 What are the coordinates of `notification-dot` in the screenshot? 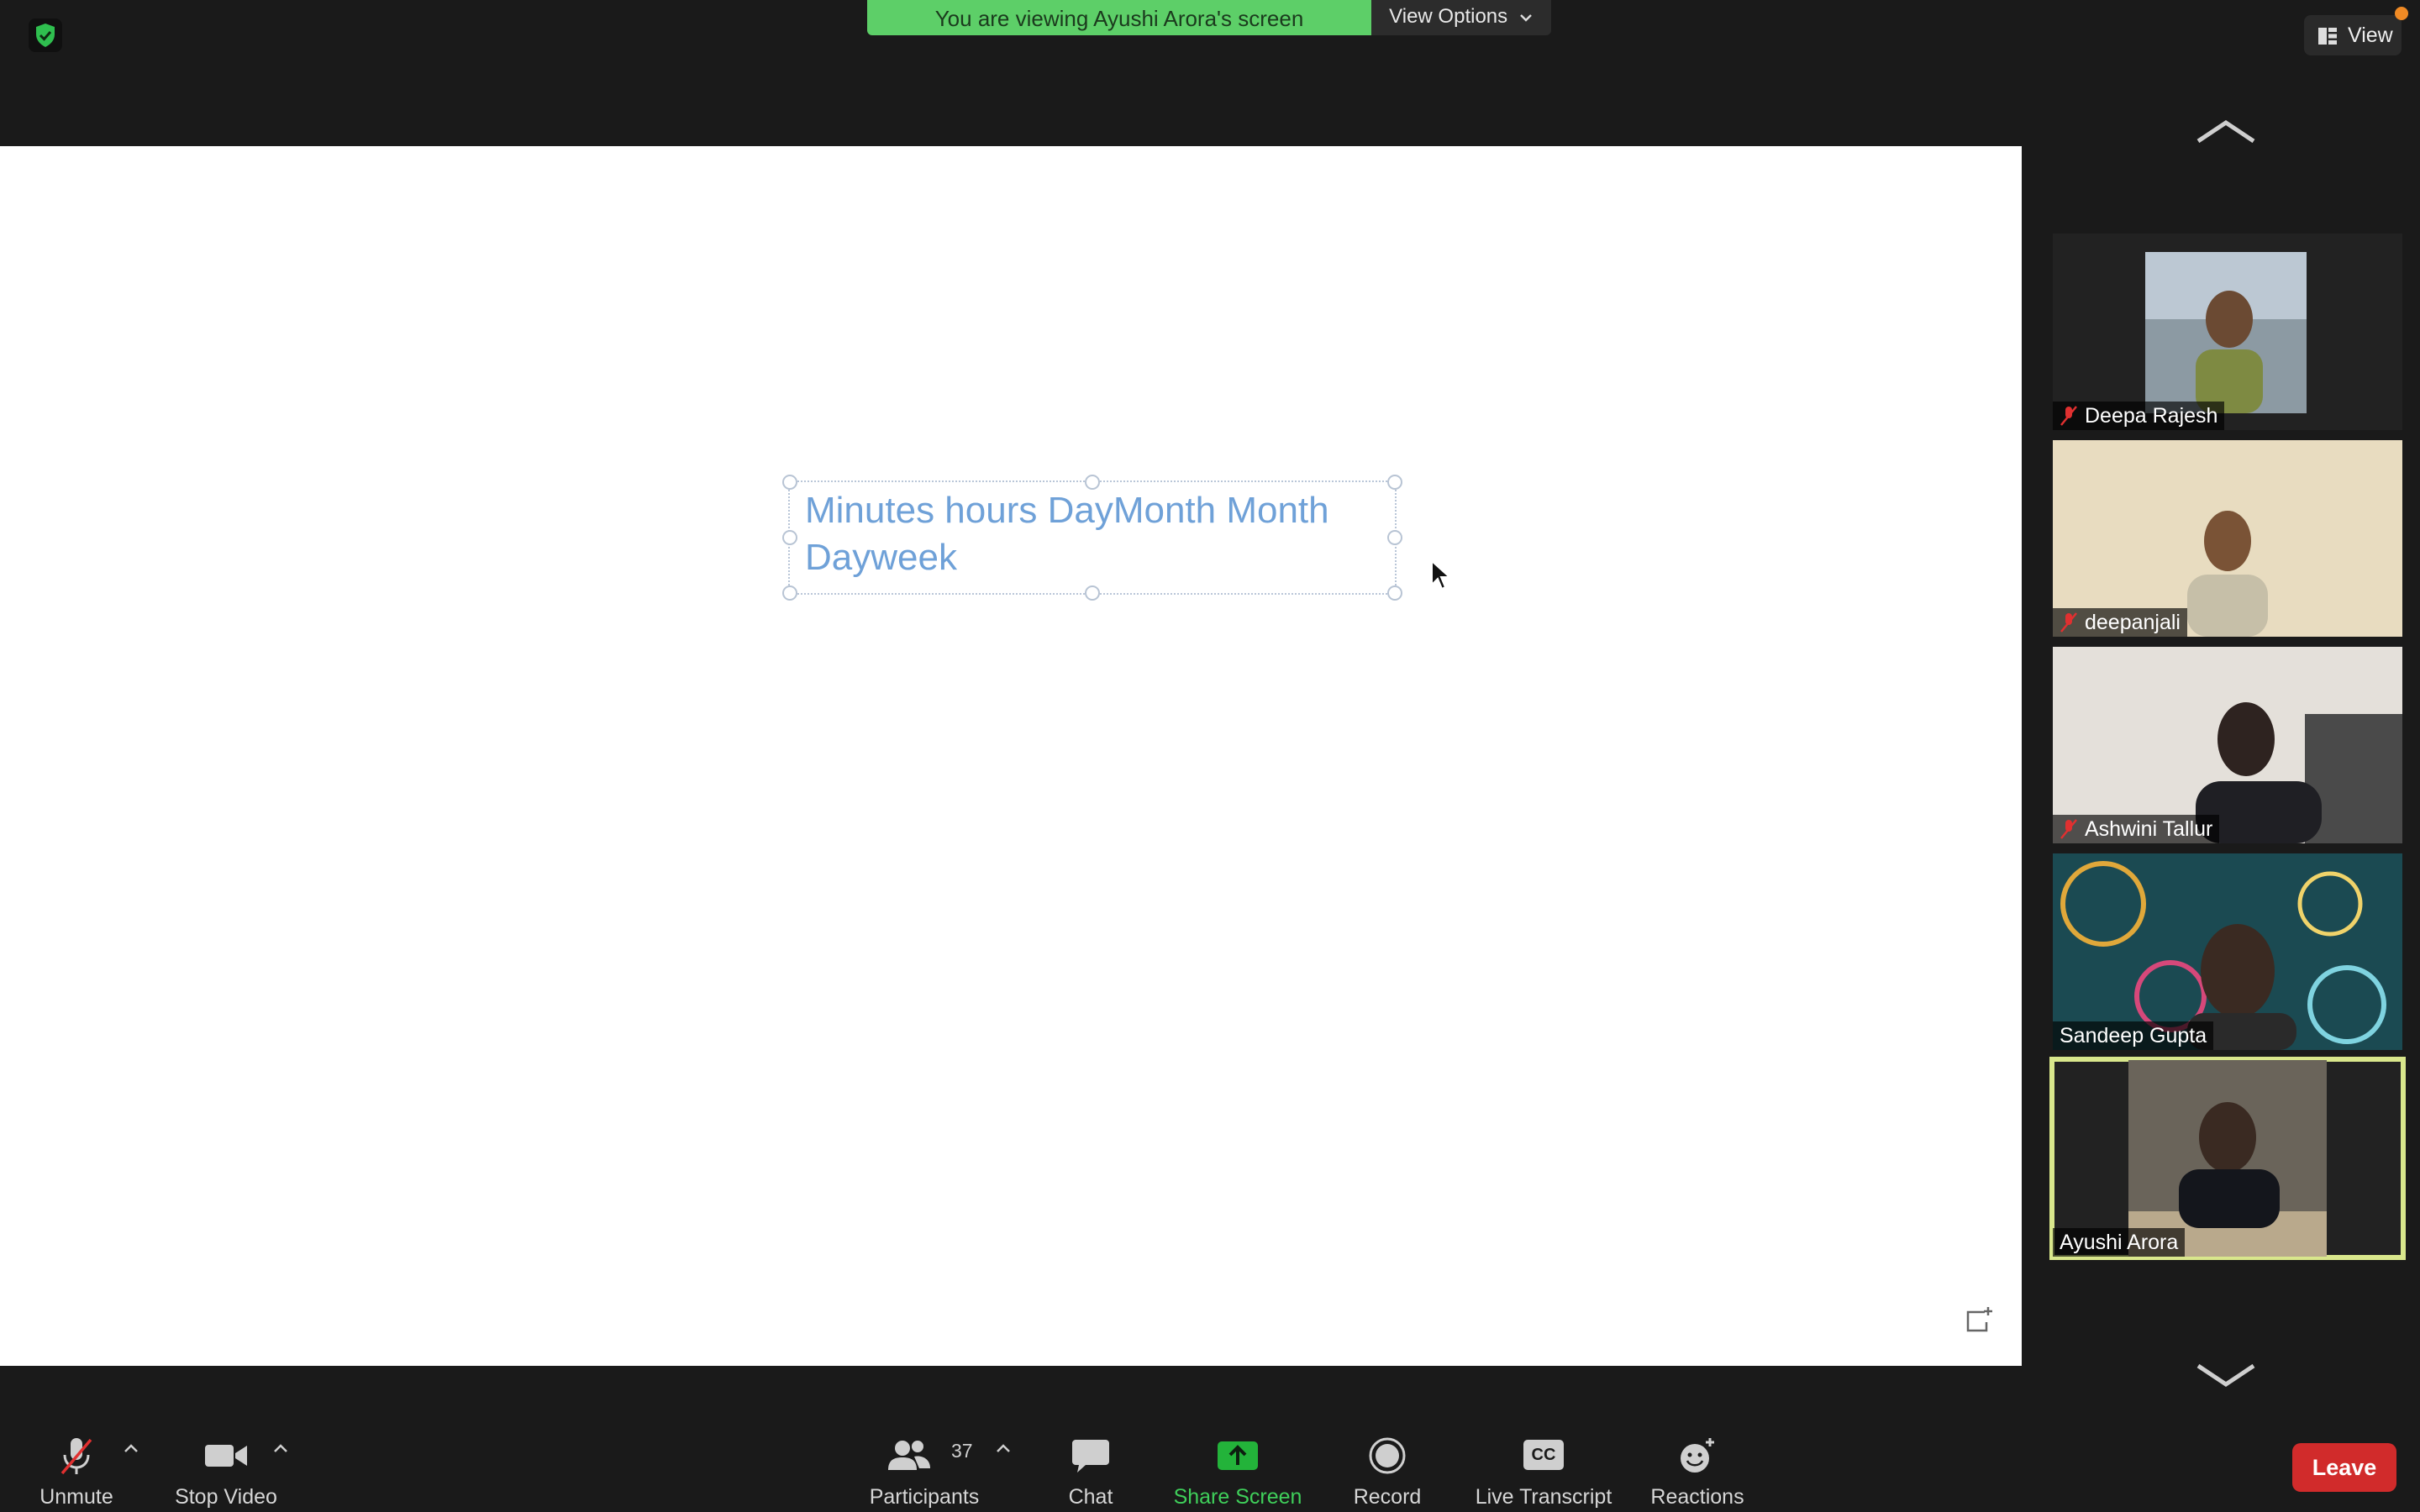 It's located at (2401, 13).